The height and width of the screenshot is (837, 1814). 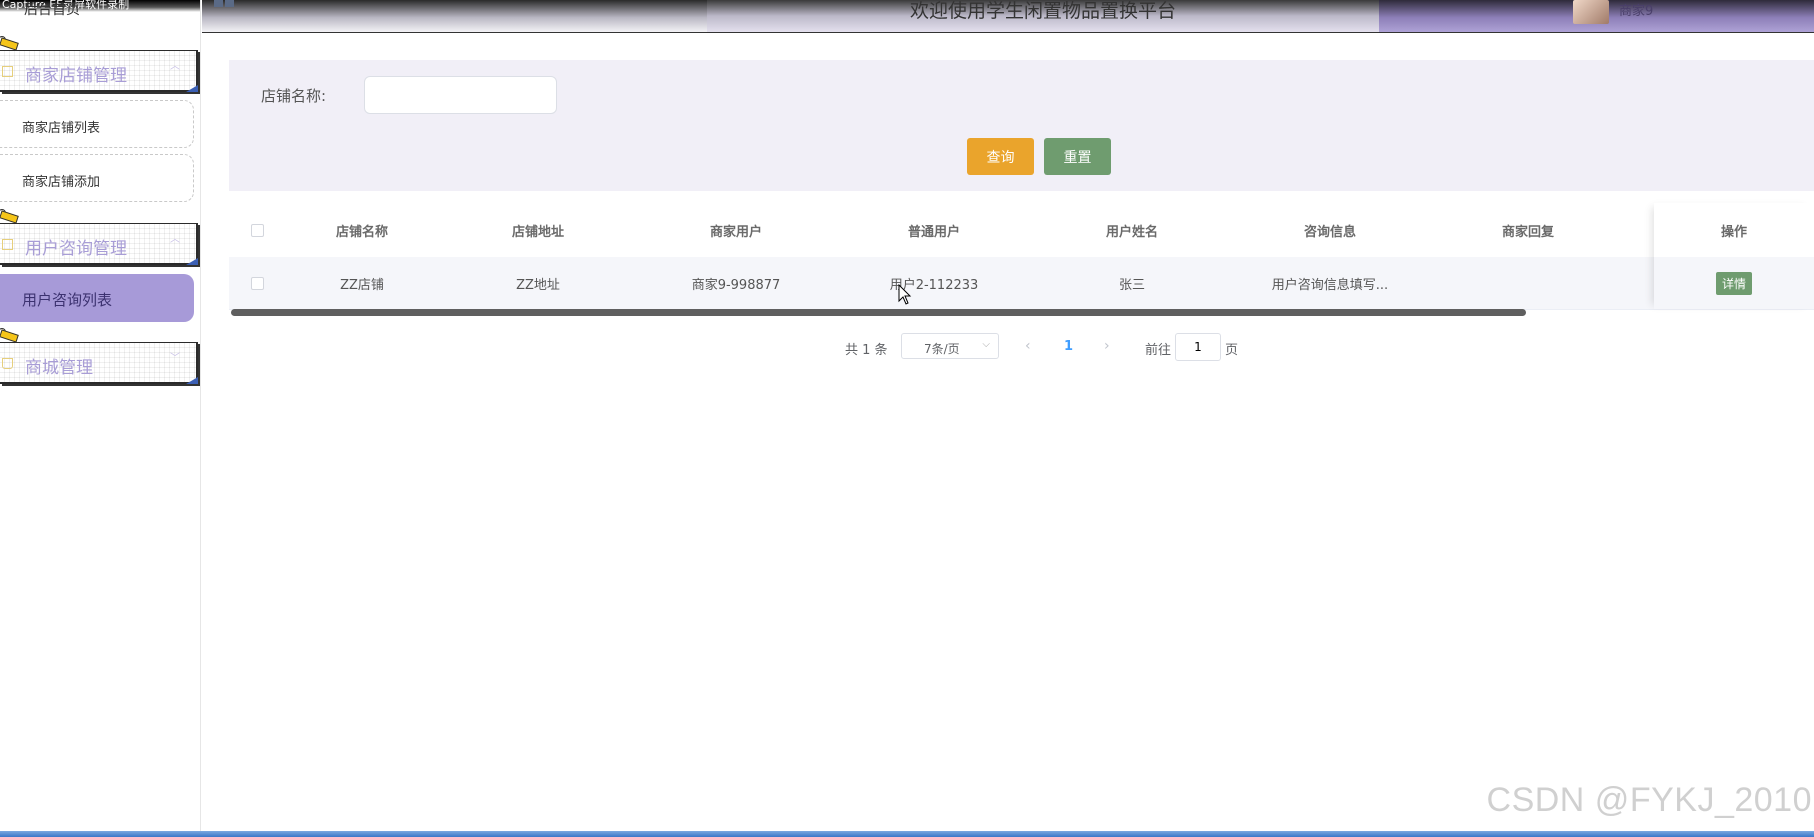 I want to click on sidebar-item-shop-list: 商家店铺列表, so click(x=97, y=124).